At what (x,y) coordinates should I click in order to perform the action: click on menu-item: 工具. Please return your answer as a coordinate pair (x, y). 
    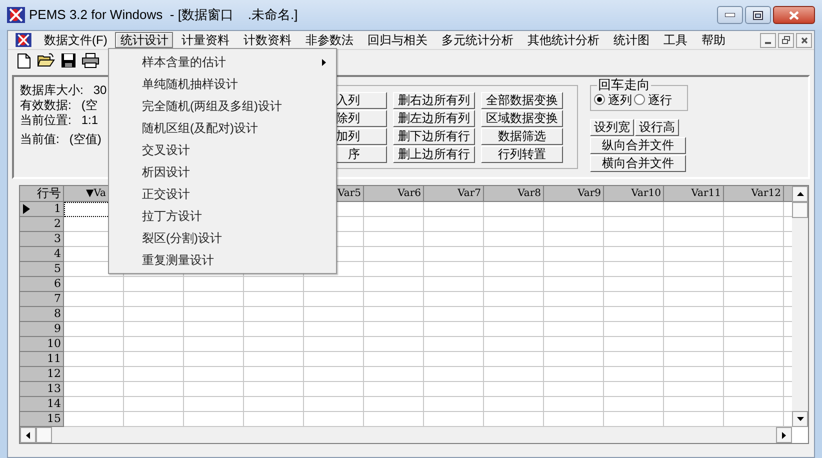
    Looking at the image, I should click on (675, 40).